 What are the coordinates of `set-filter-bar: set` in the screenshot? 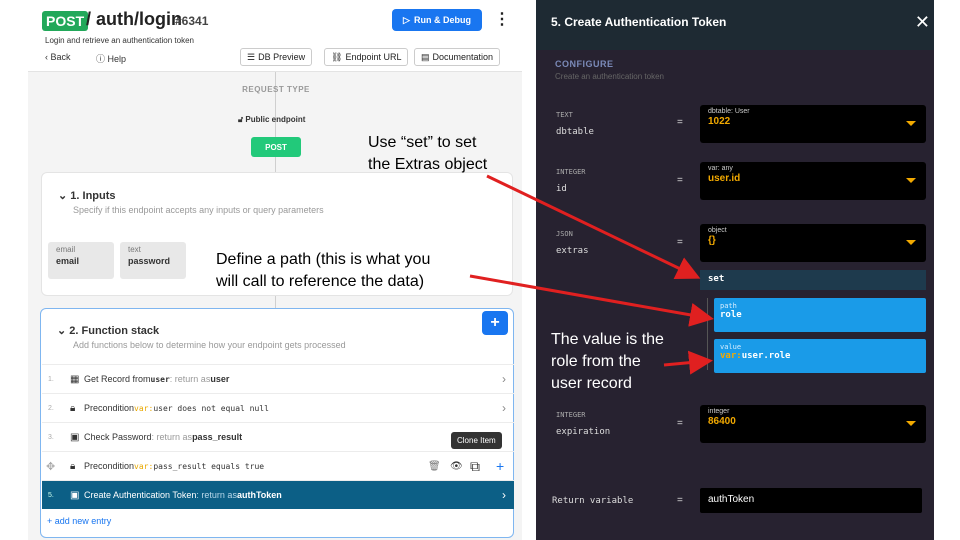 It's located at (813, 280).